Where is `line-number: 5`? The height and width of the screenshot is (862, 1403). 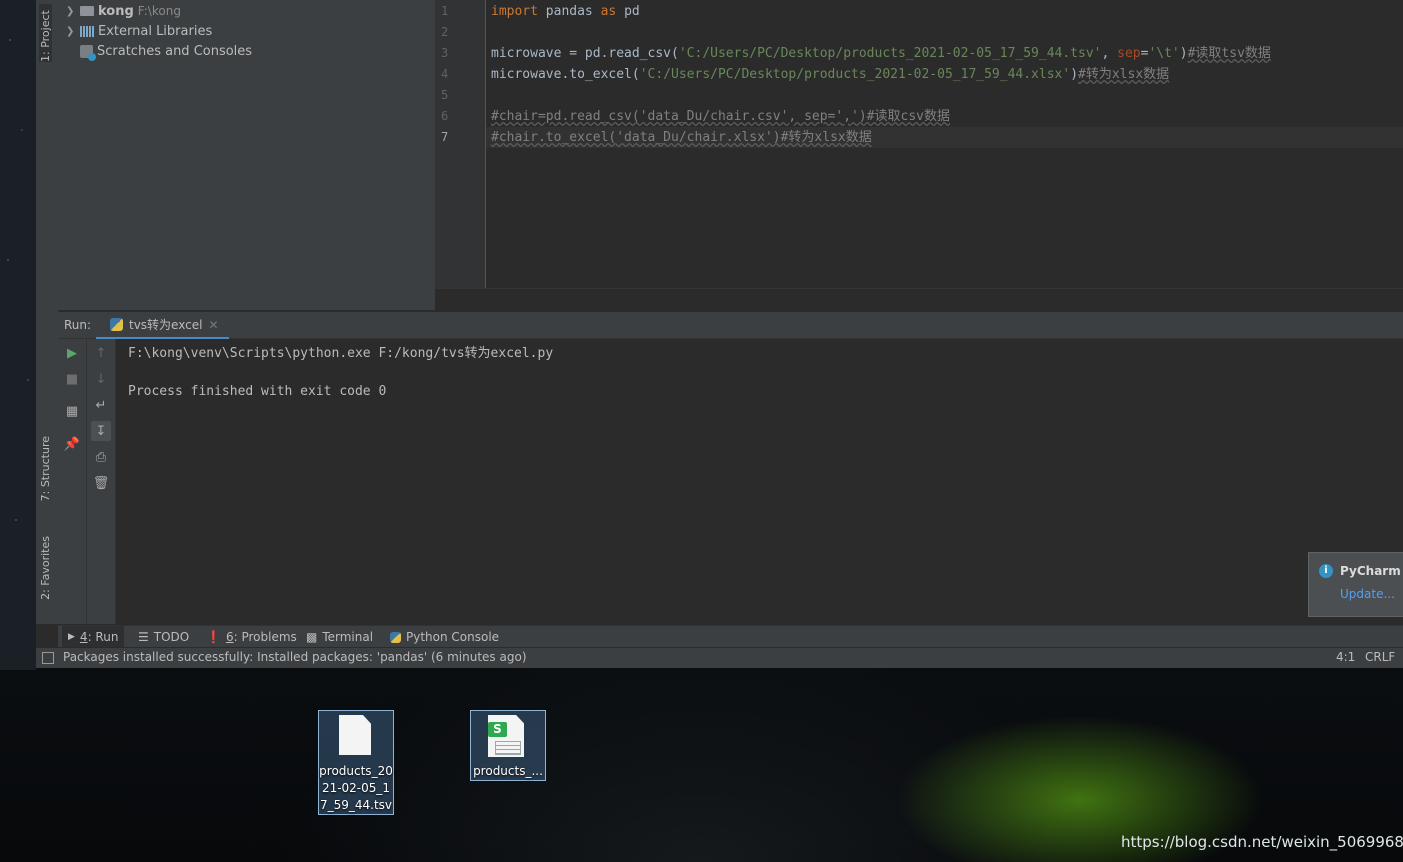
line-number: 5 is located at coordinates (445, 95).